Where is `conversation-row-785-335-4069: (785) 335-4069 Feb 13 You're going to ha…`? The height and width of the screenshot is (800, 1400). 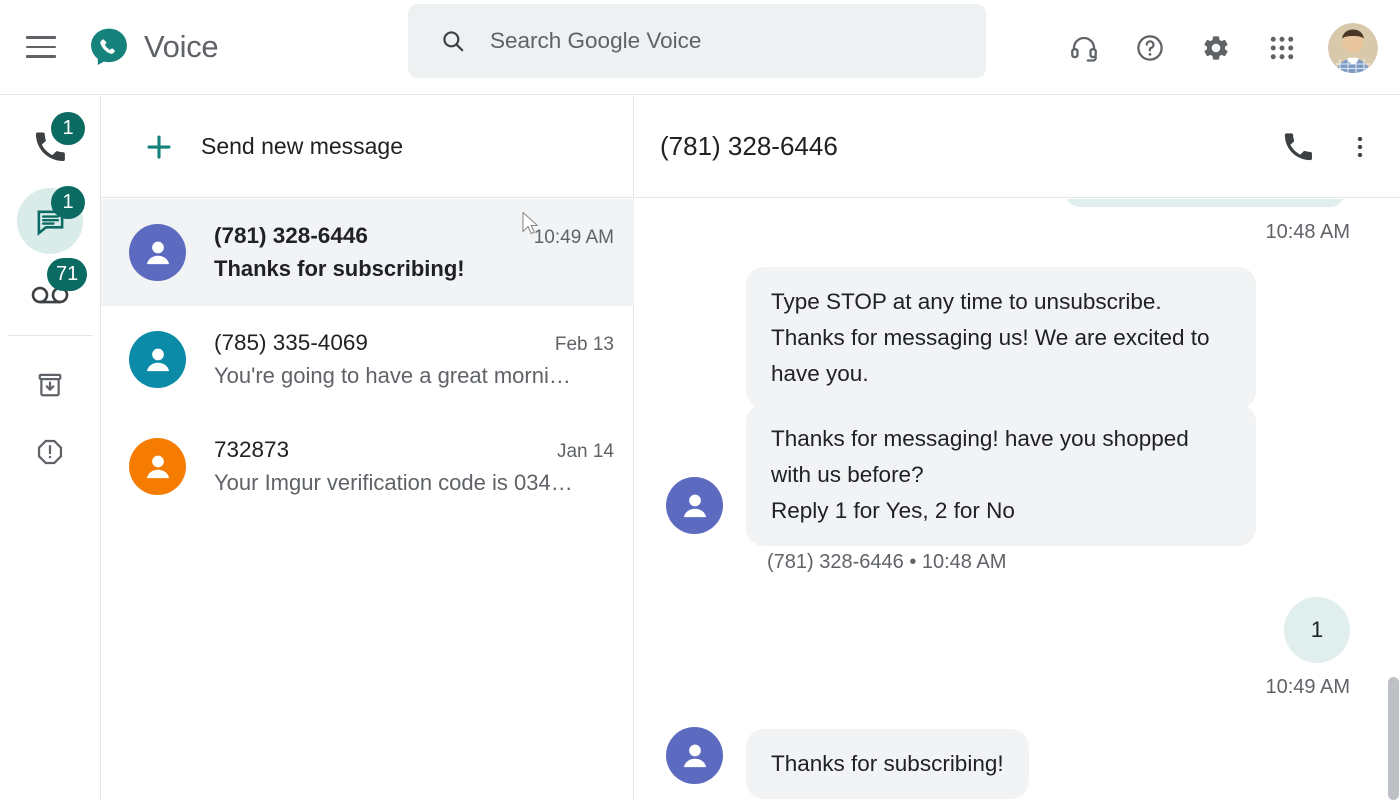
conversation-row-785-335-4069: (785) 335-4069 Feb 13 You're going to ha… is located at coordinates (367, 359).